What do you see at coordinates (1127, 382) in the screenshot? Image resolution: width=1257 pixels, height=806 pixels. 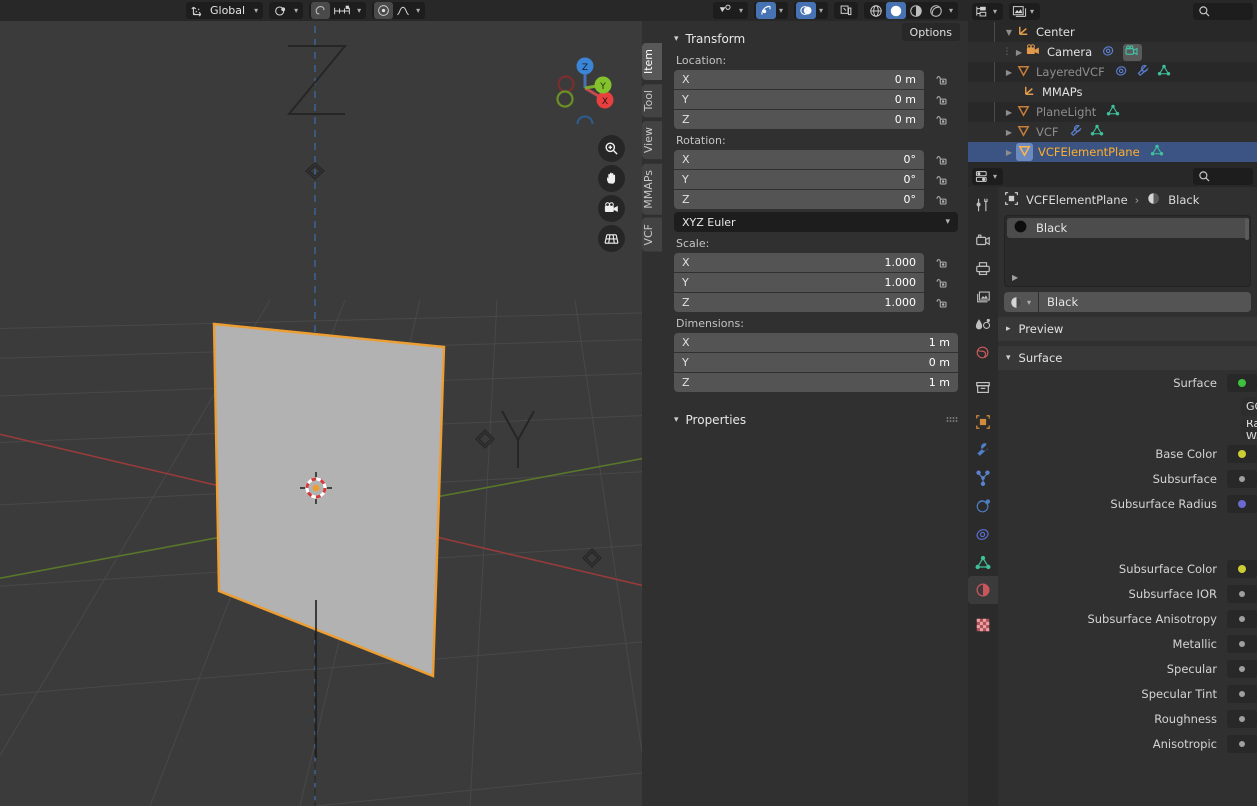 I see `surface-row-surface: Surface` at bounding box center [1127, 382].